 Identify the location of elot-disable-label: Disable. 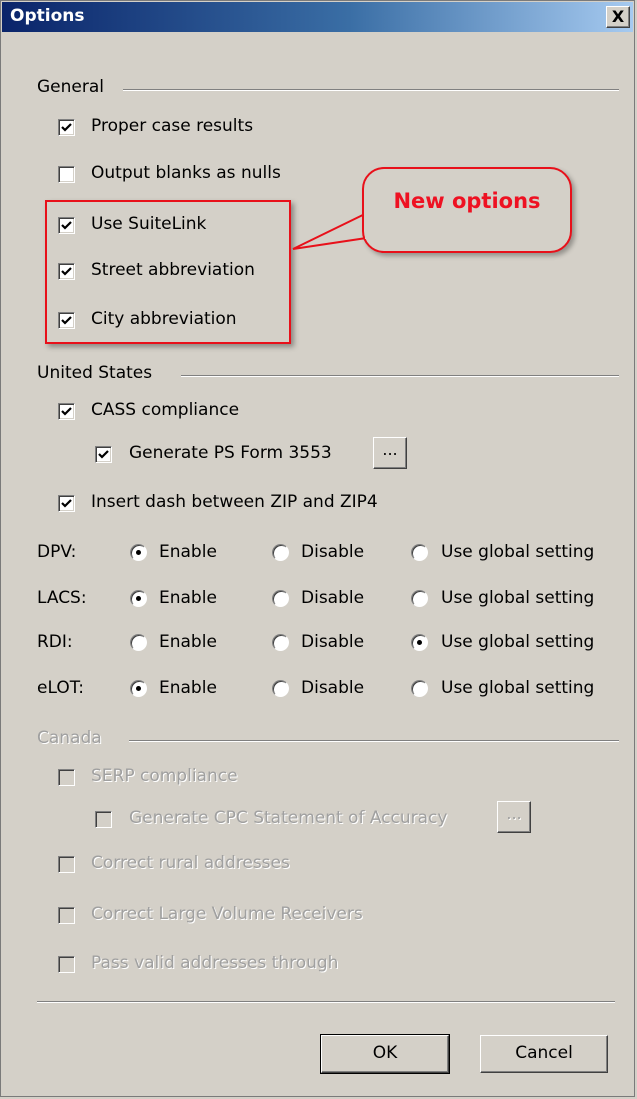
(333, 688).